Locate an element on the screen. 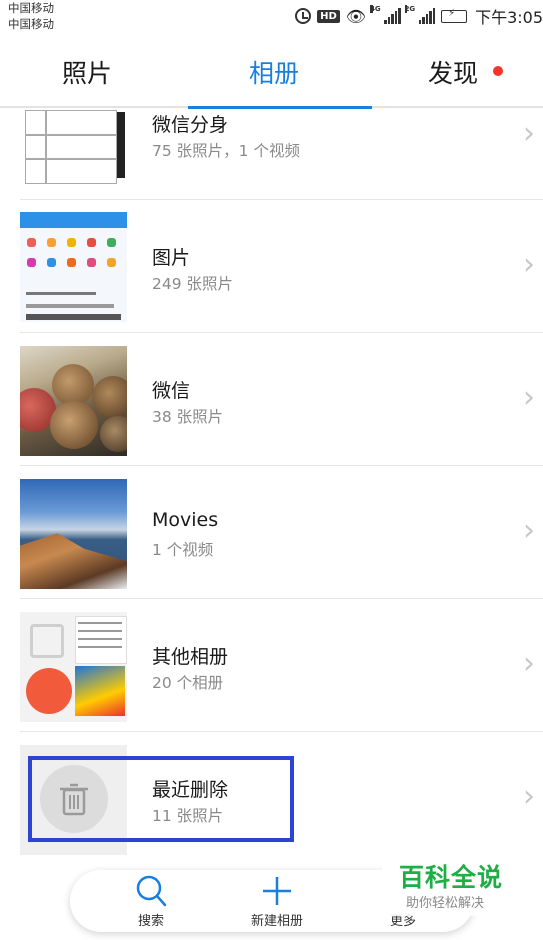 This screenshot has height=940, width=543. signal-icon: 2G is located at coordinates (420, 14).